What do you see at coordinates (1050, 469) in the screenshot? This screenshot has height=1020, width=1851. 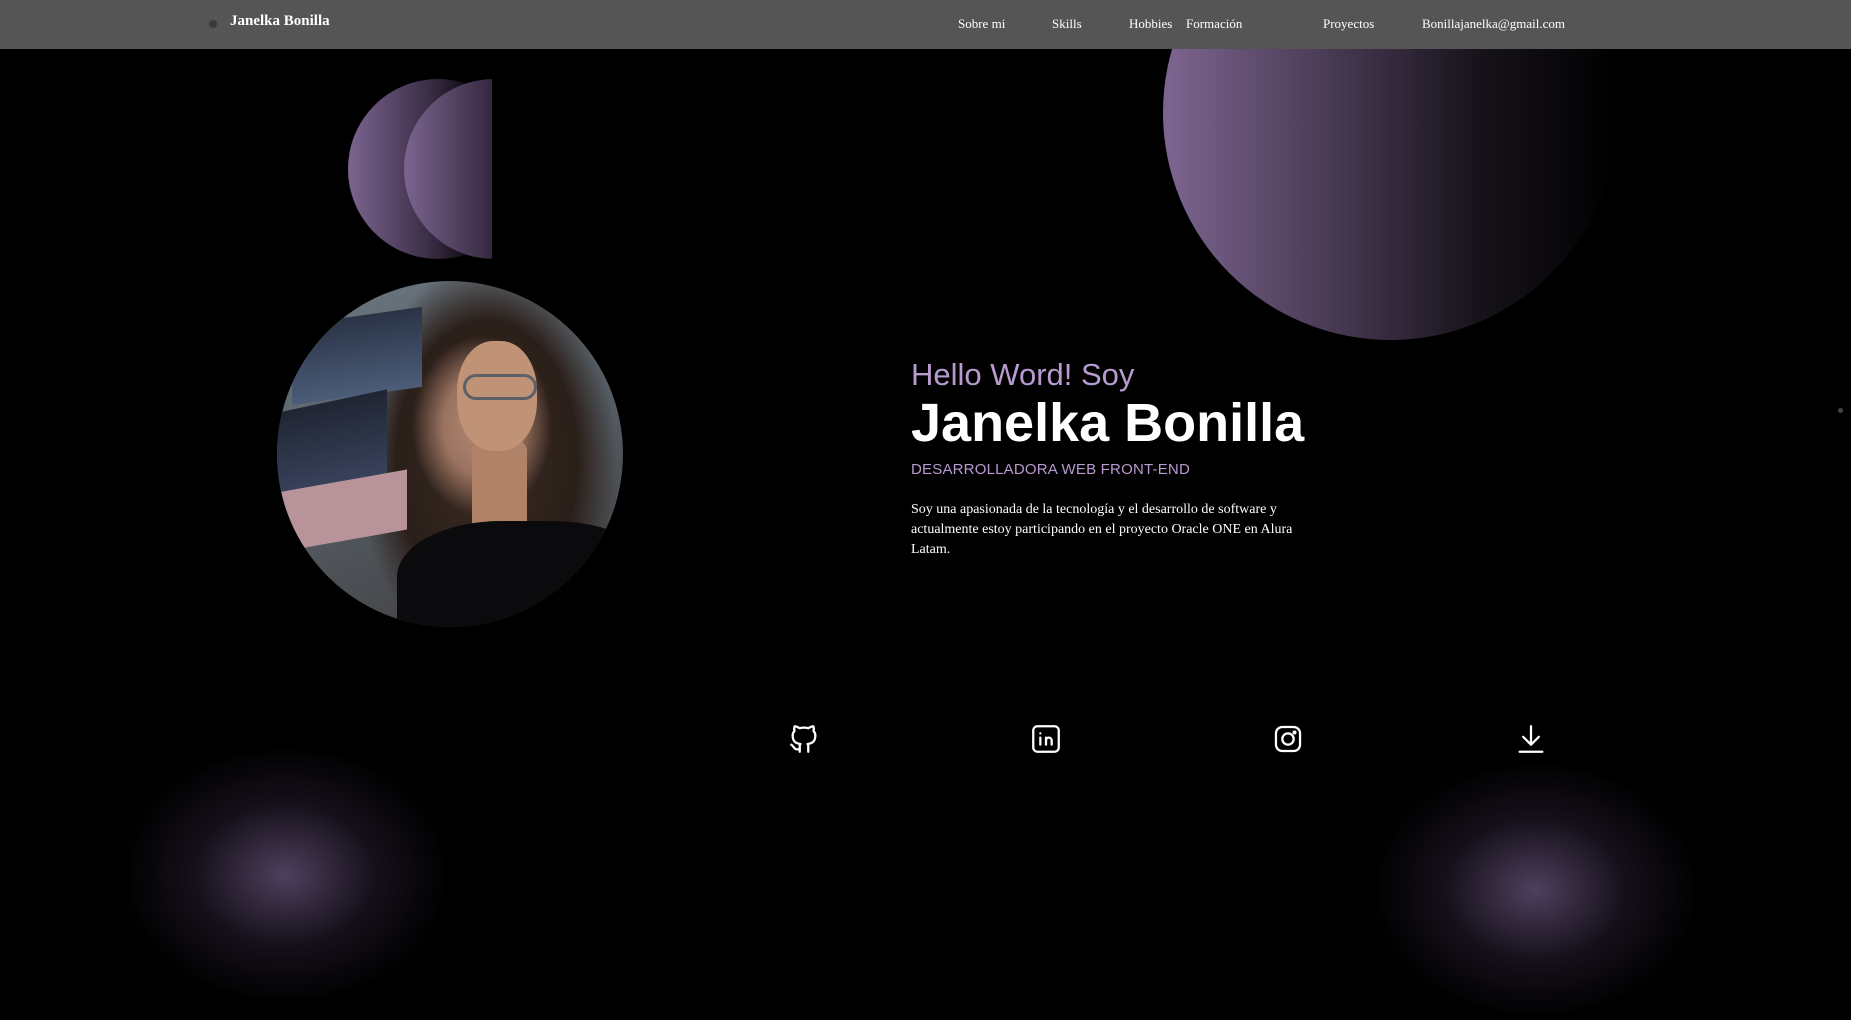 I see `hero-role: DESARROLLADORA WEB FRONT-END` at bounding box center [1050, 469].